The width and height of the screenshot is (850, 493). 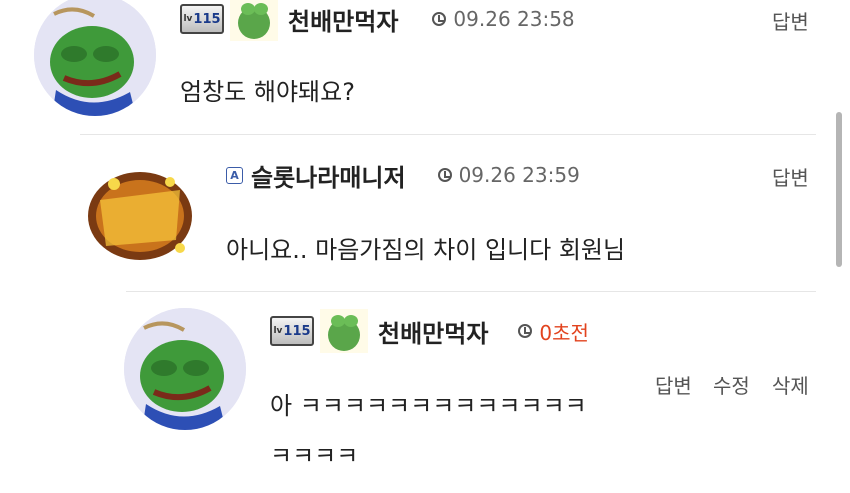 I want to click on author-name: 슬롯나라매니저, so click(x=328, y=175).